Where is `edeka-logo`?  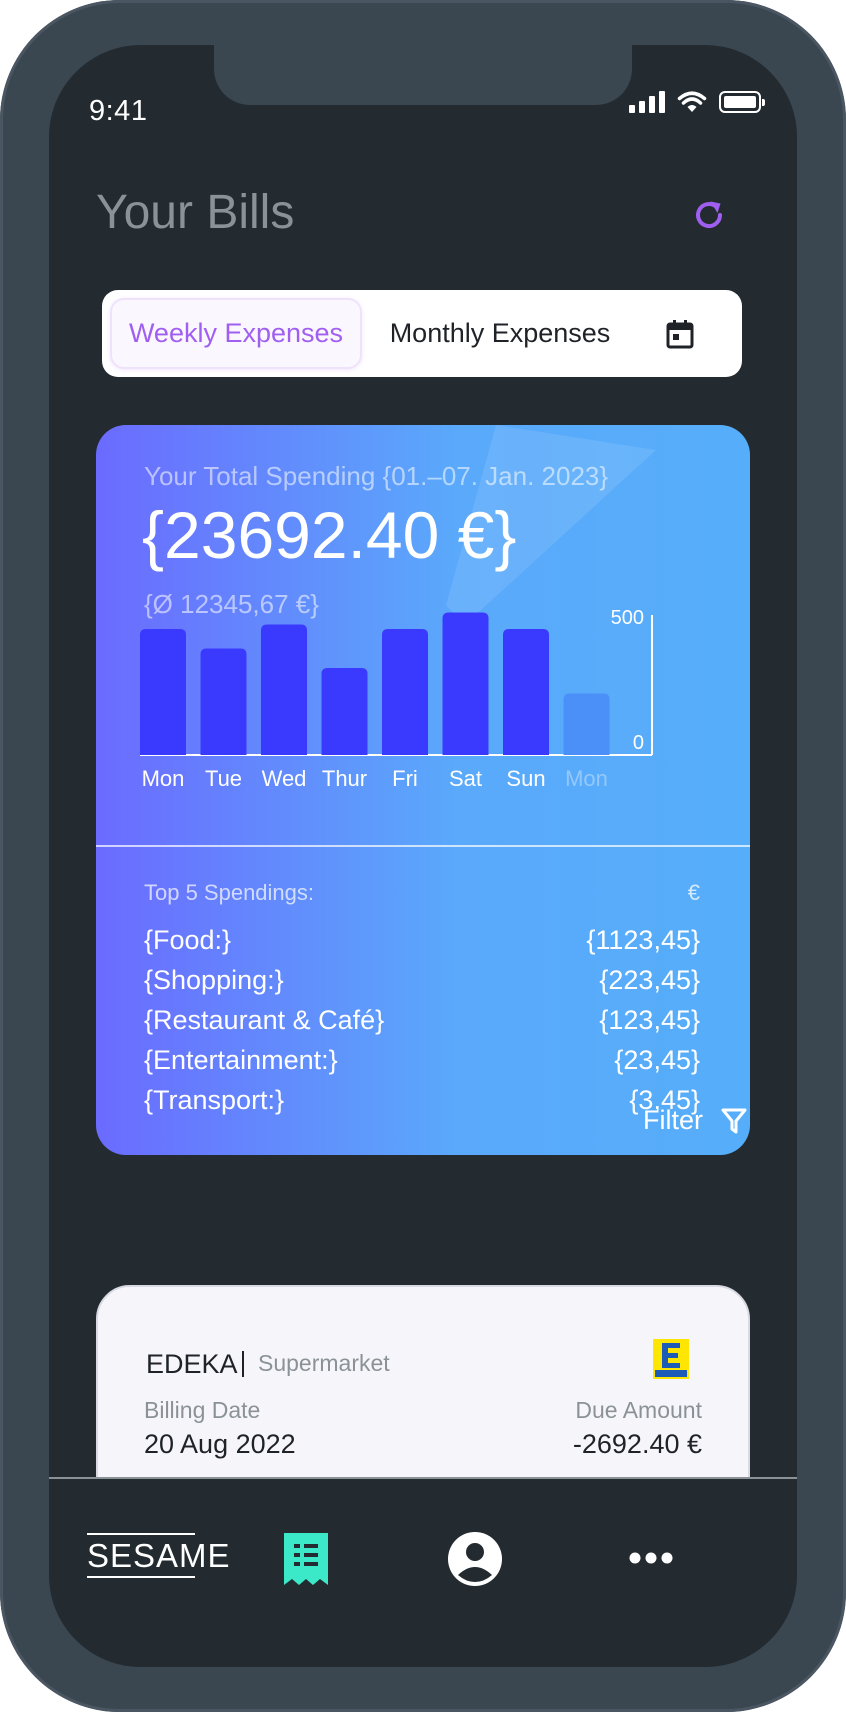 edeka-logo is located at coordinates (671, 1359).